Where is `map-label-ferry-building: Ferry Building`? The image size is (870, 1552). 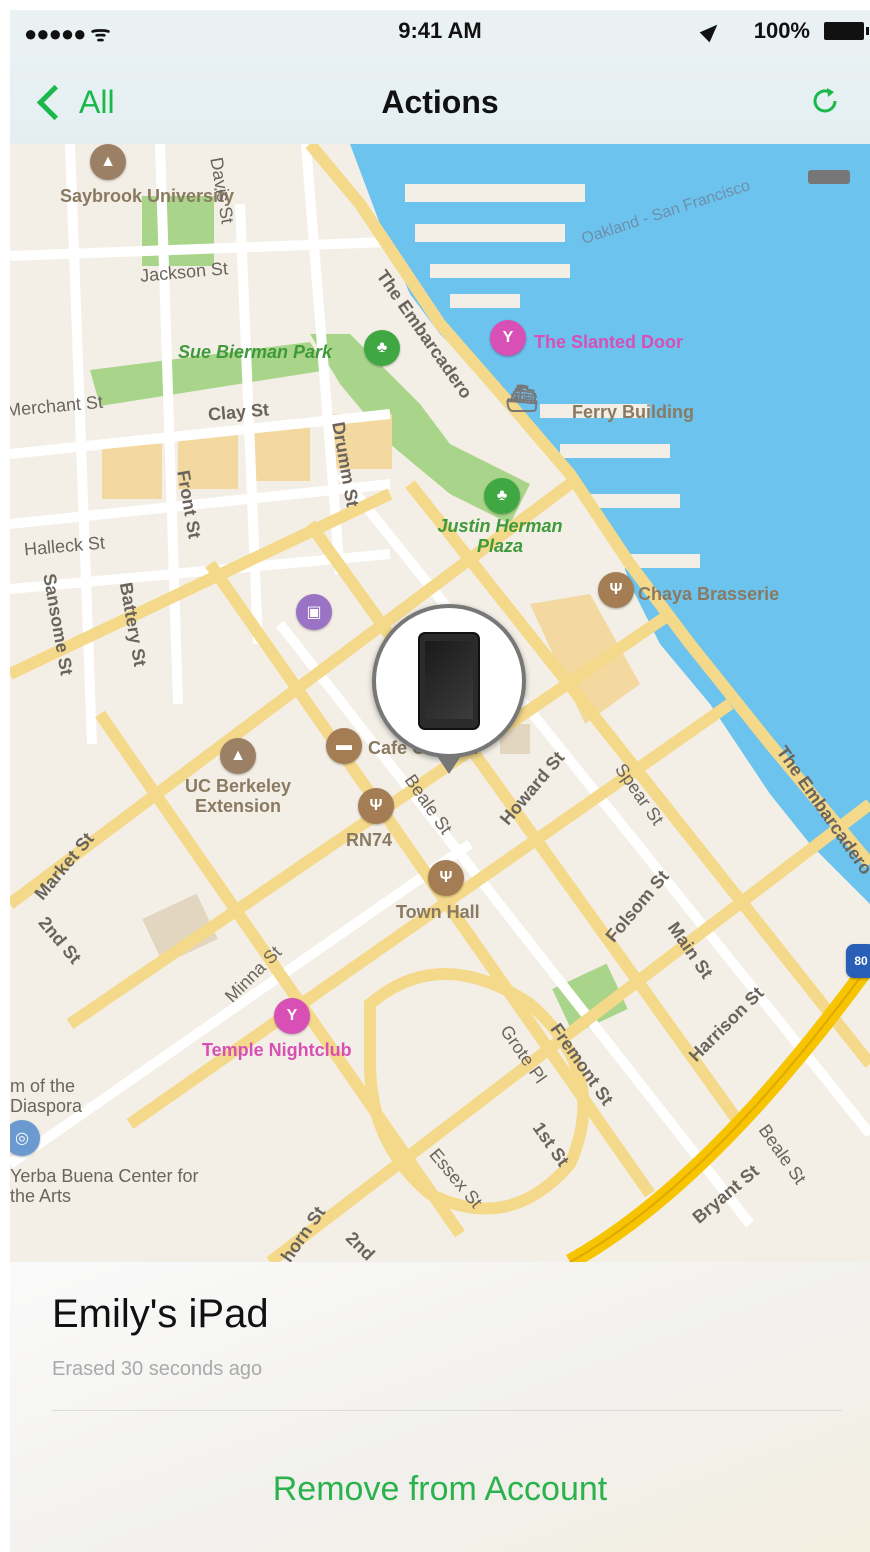
map-label-ferry-building: Ferry Building is located at coordinates (633, 412).